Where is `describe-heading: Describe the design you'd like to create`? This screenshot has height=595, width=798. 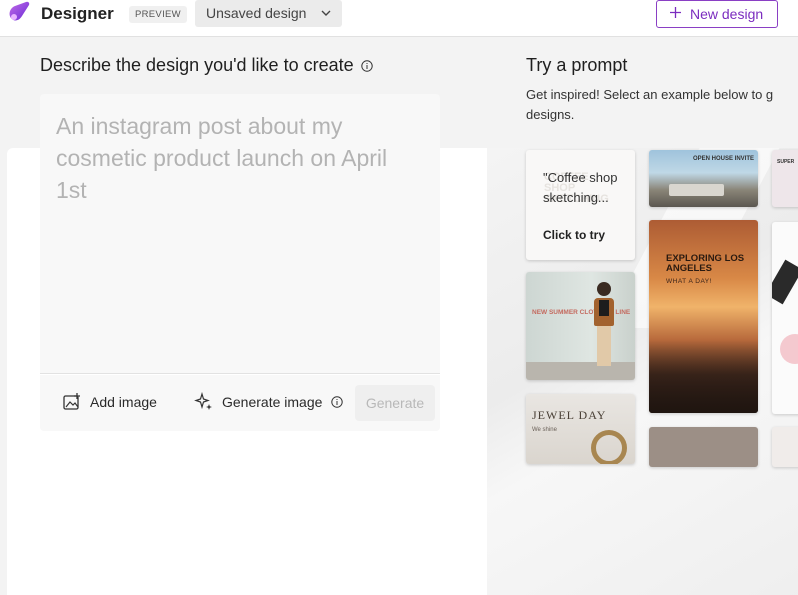
describe-heading: Describe the design you'd like to create is located at coordinates (206, 65).